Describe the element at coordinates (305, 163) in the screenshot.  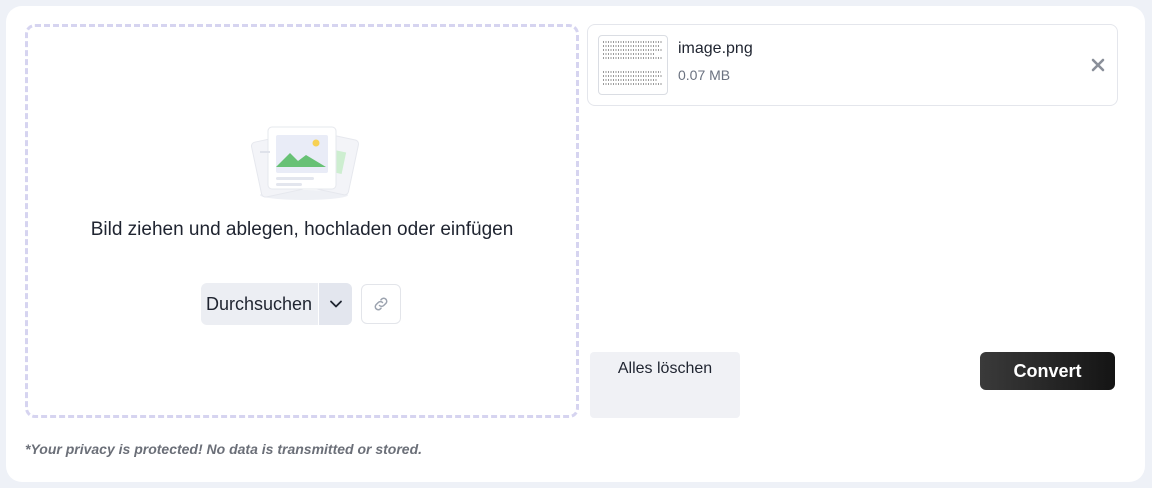
I see `image-stack-icon` at that location.